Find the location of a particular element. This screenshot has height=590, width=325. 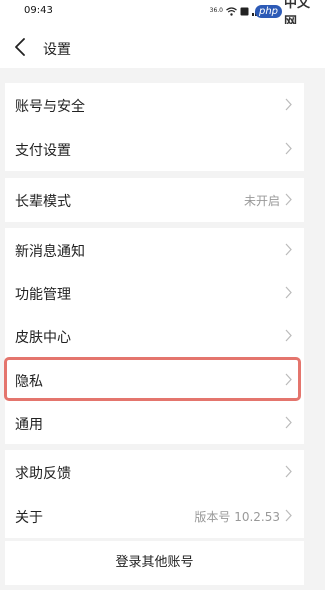

watermark-badge: php is located at coordinates (269, 11).